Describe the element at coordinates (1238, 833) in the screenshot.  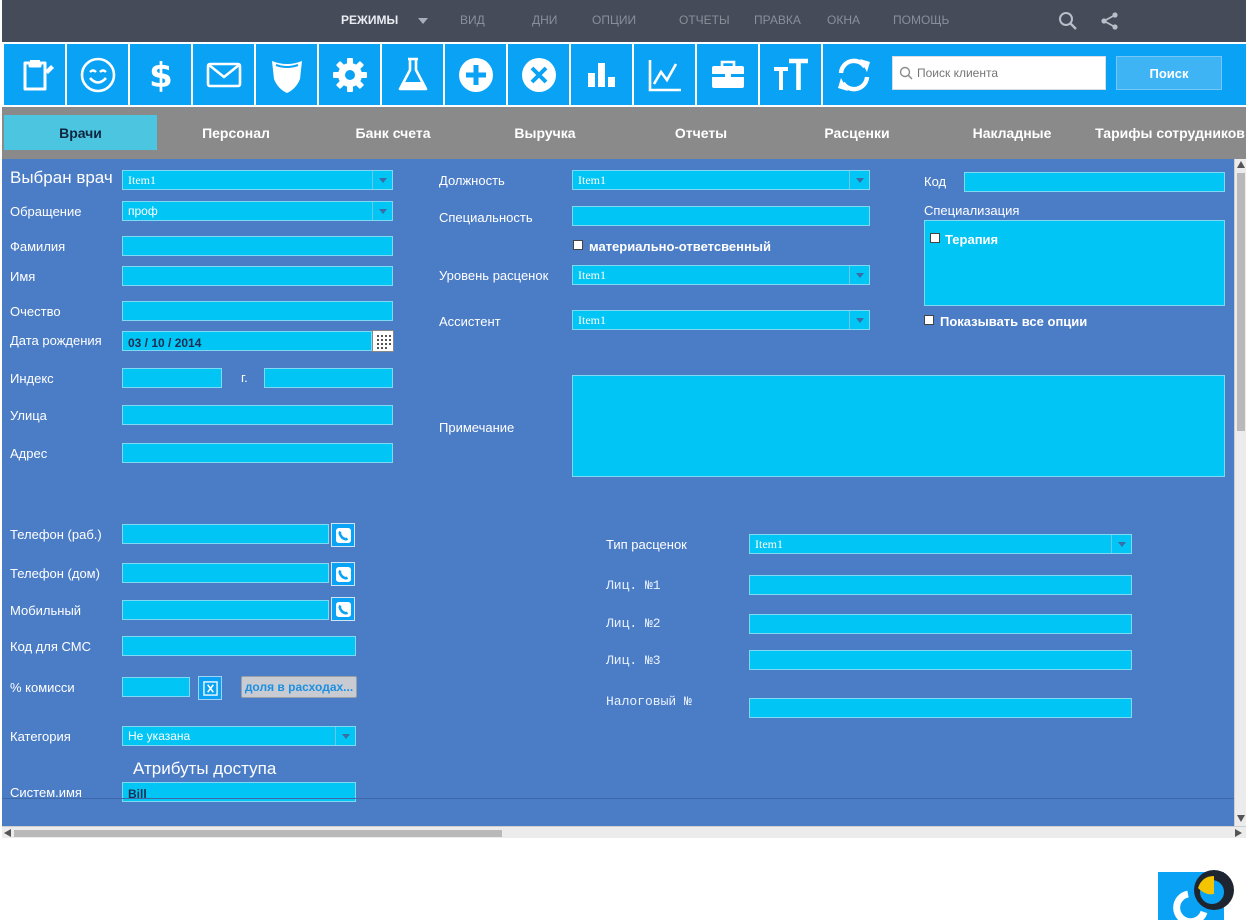
I see `scroll-right-icon` at that location.